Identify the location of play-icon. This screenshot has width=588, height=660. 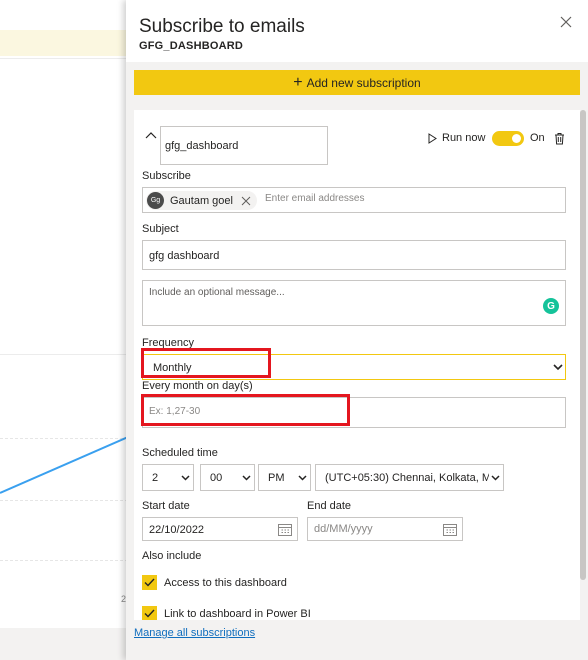
(432, 138).